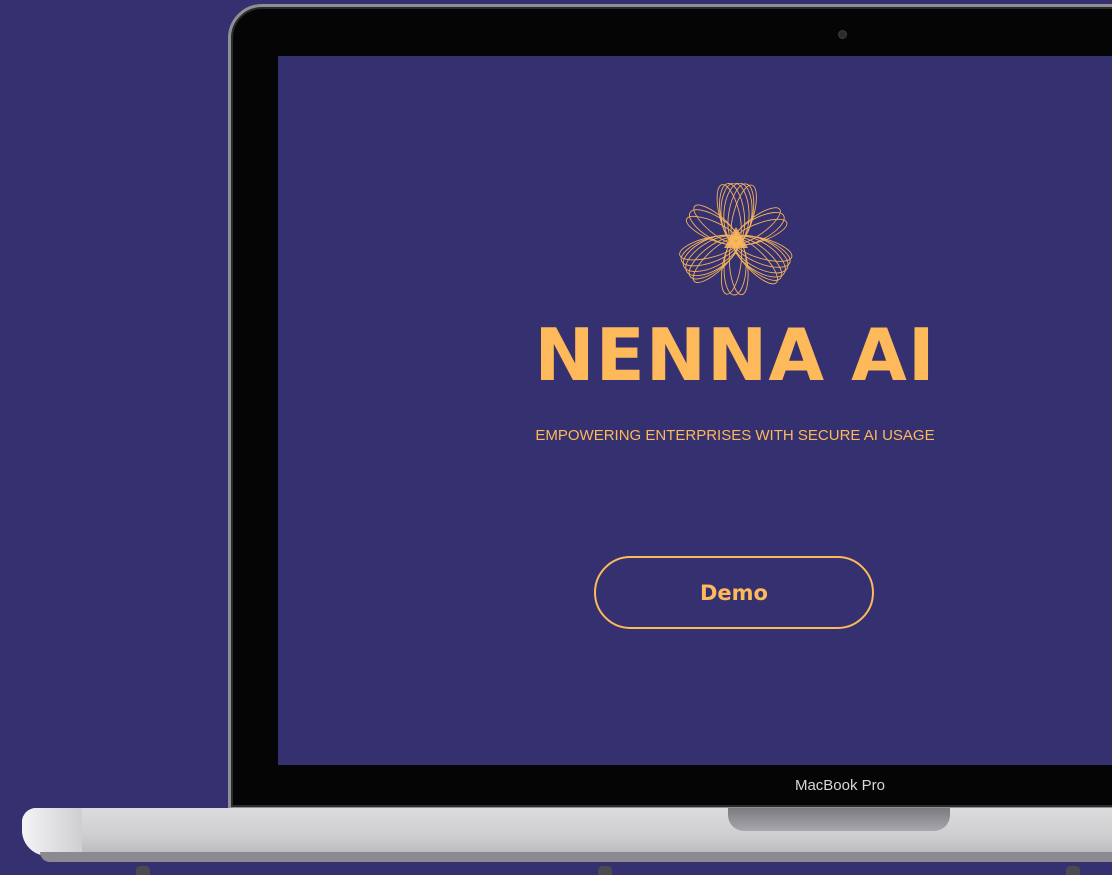 Image resolution: width=1112 pixels, height=875 pixels. I want to click on flower-petals-logo-icon, so click(736, 239).